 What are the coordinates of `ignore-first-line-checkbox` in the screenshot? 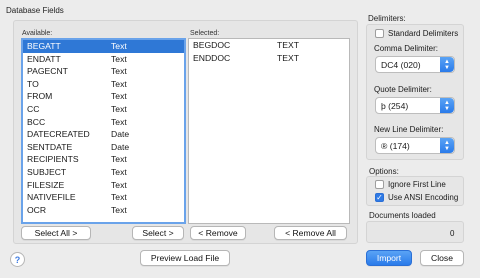 It's located at (379, 184).